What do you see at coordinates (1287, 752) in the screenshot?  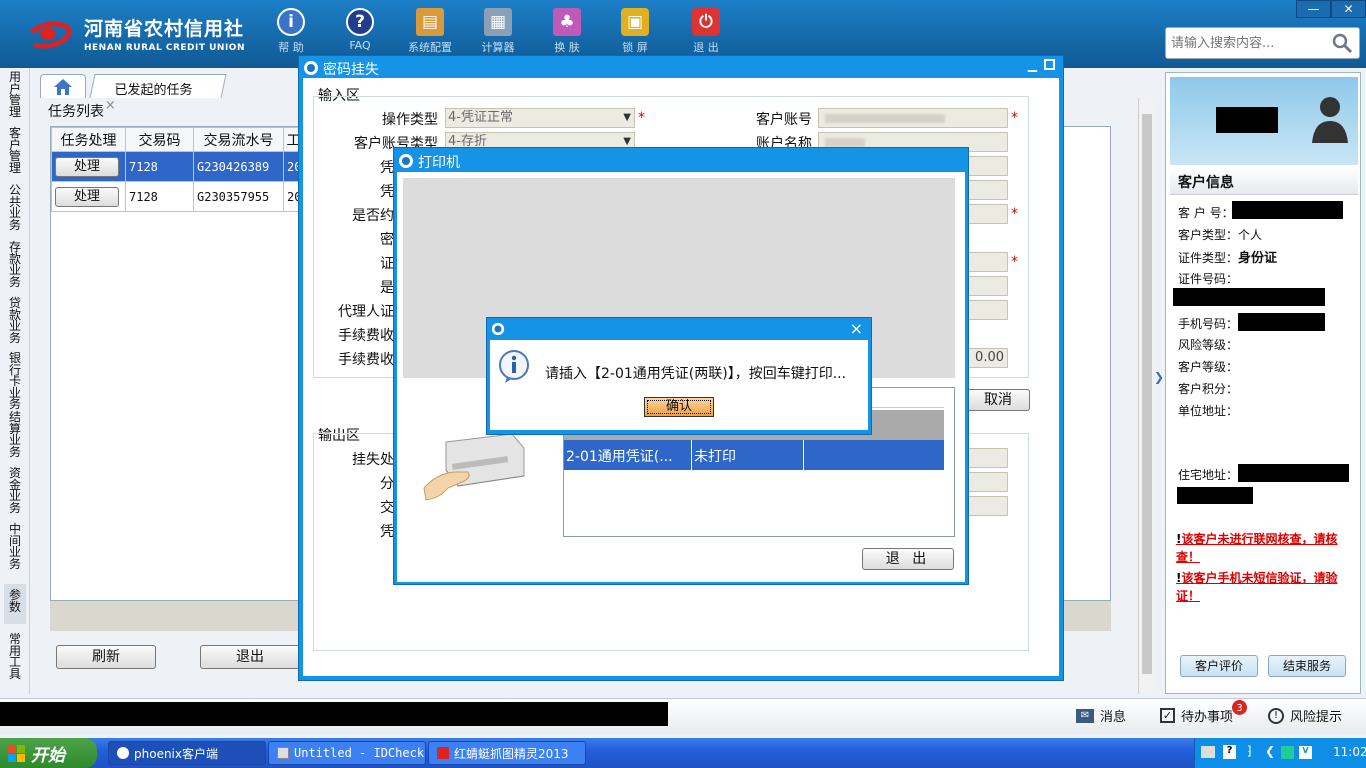 I see `network-icon` at bounding box center [1287, 752].